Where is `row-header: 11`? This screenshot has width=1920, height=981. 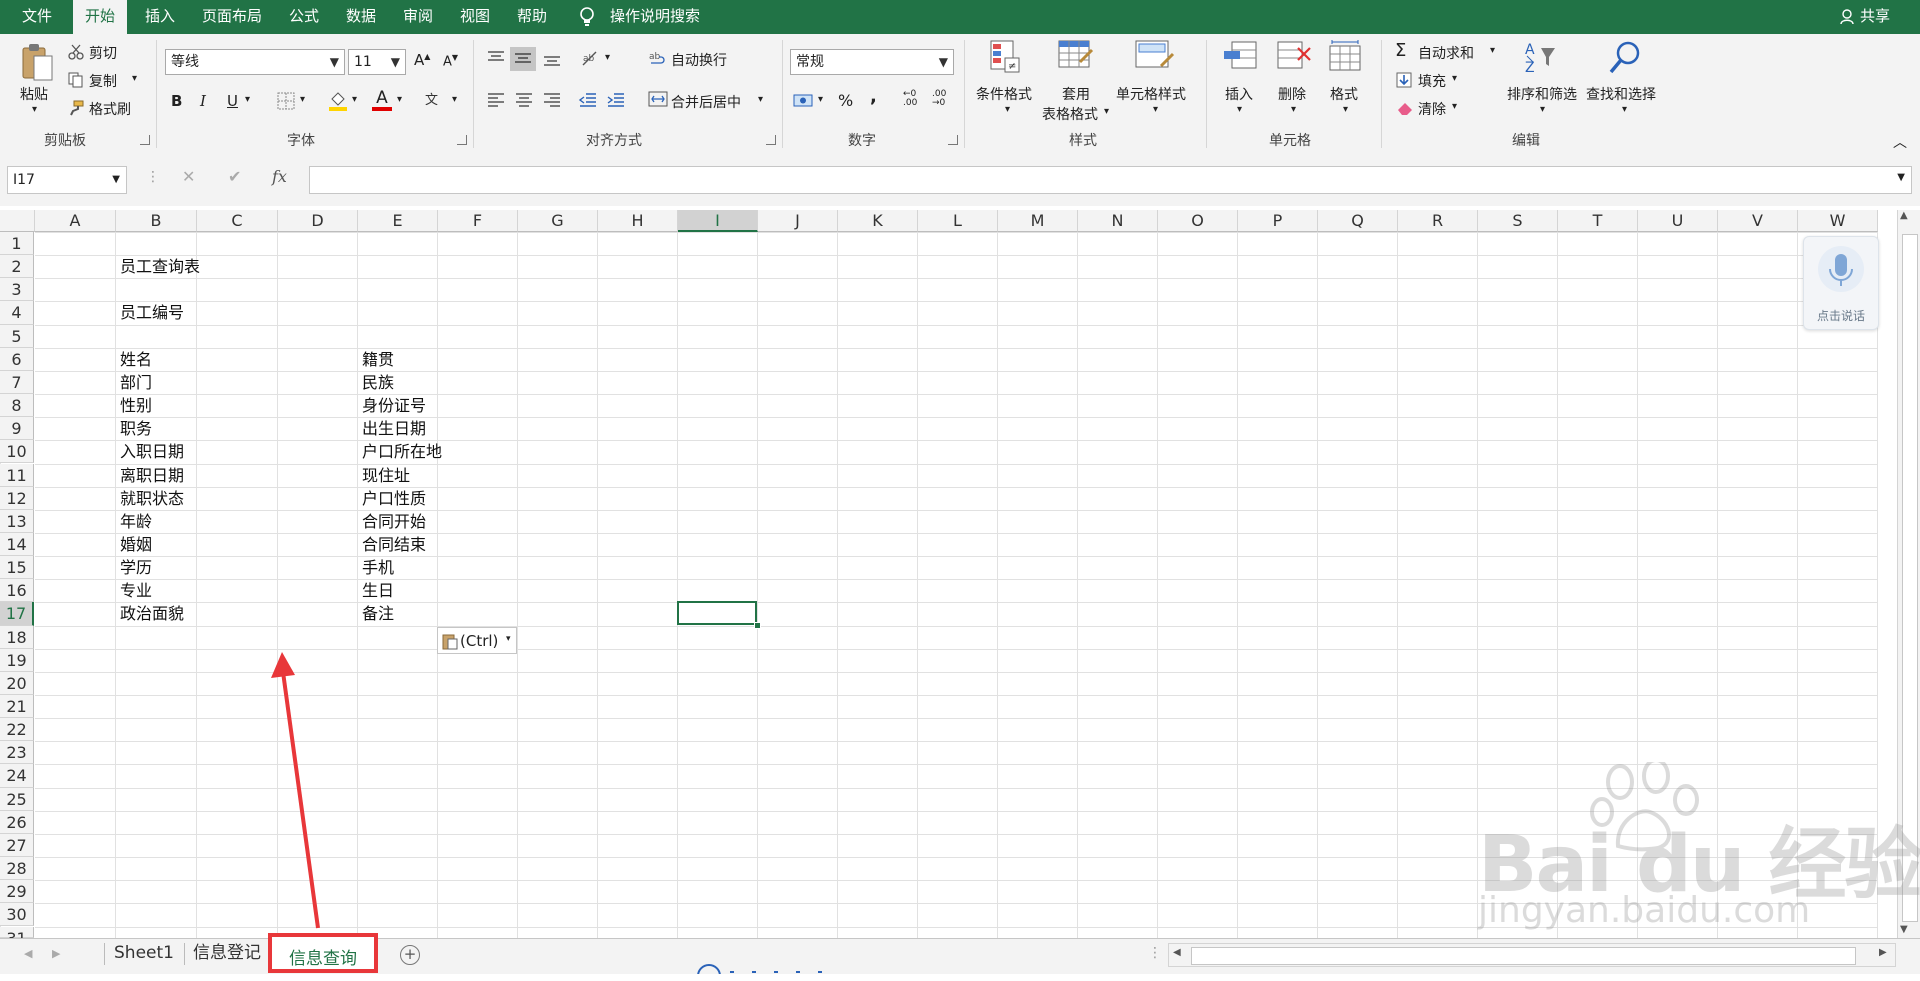
row-header: 11 is located at coordinates (17, 475).